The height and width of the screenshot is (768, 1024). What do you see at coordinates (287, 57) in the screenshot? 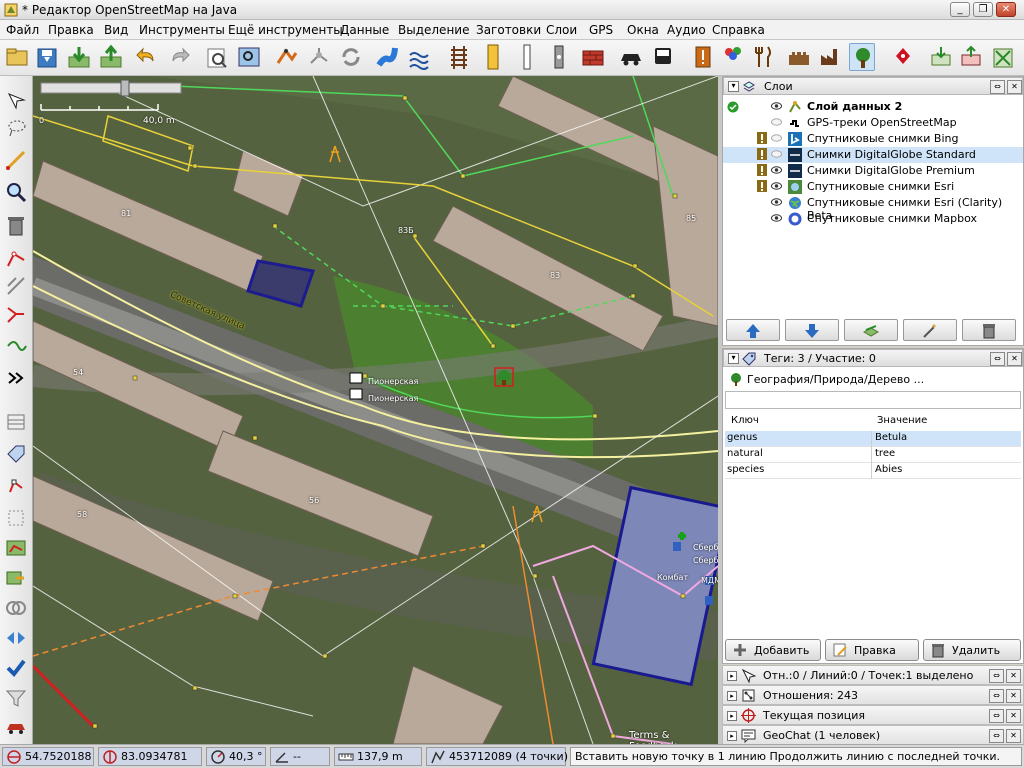
I see `shortcuts-icon` at bounding box center [287, 57].